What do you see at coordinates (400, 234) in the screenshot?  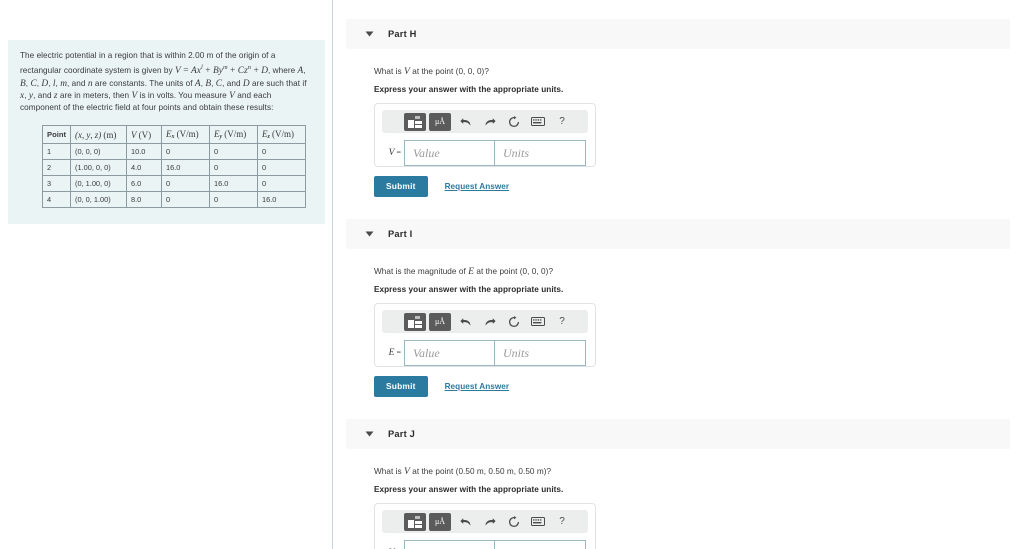 I see `part-title: Part I` at bounding box center [400, 234].